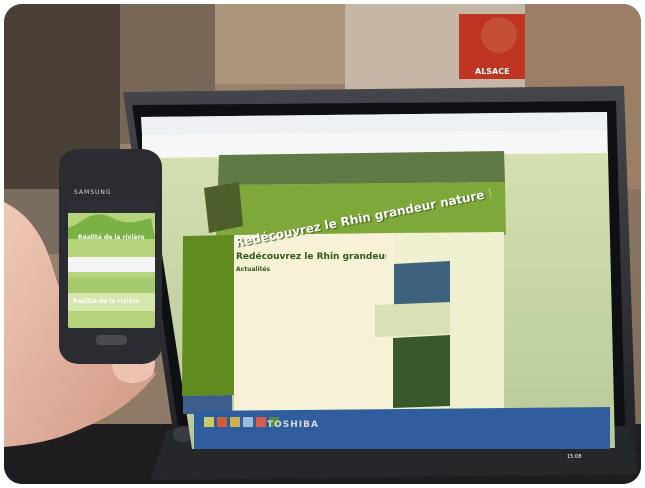  What do you see at coordinates (106, 301) in the screenshot?
I see `phone-link-bottom: Réalité de la rivière` at bounding box center [106, 301].